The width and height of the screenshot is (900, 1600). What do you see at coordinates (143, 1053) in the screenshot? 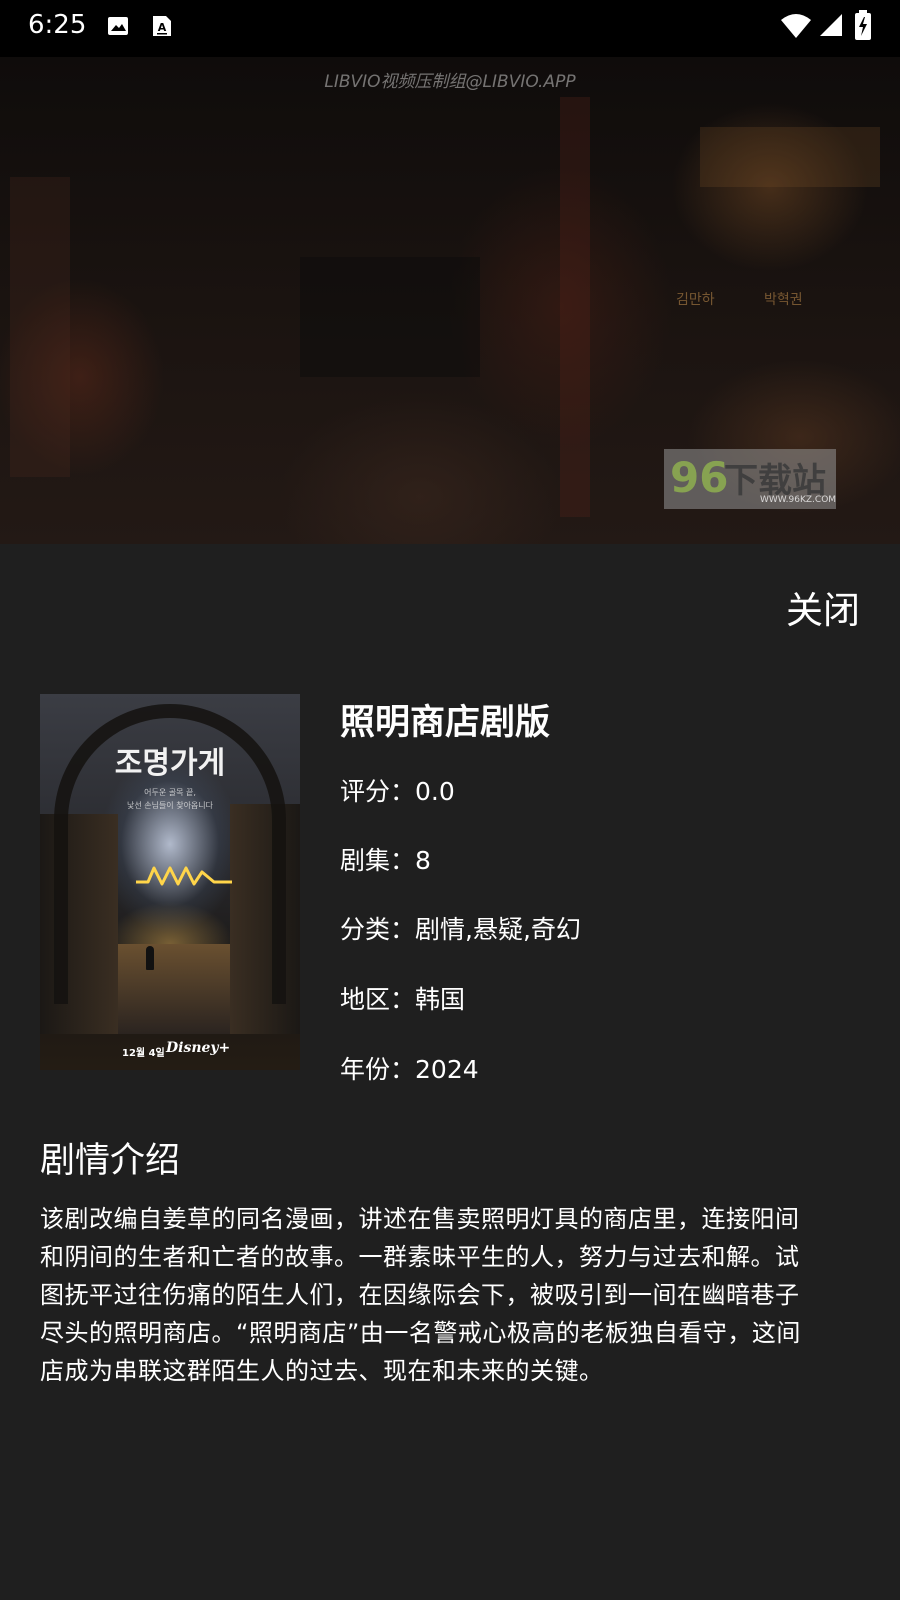
I see `poster-date: 12월 4일` at bounding box center [143, 1053].